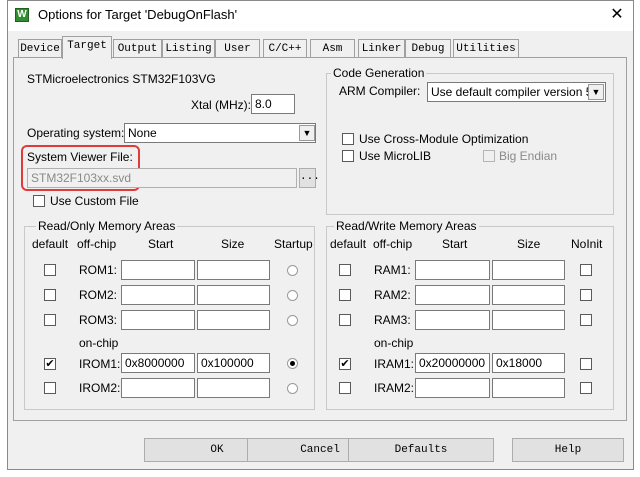  What do you see at coordinates (348, 156) in the screenshot?
I see `microlib-checkbox` at bounding box center [348, 156].